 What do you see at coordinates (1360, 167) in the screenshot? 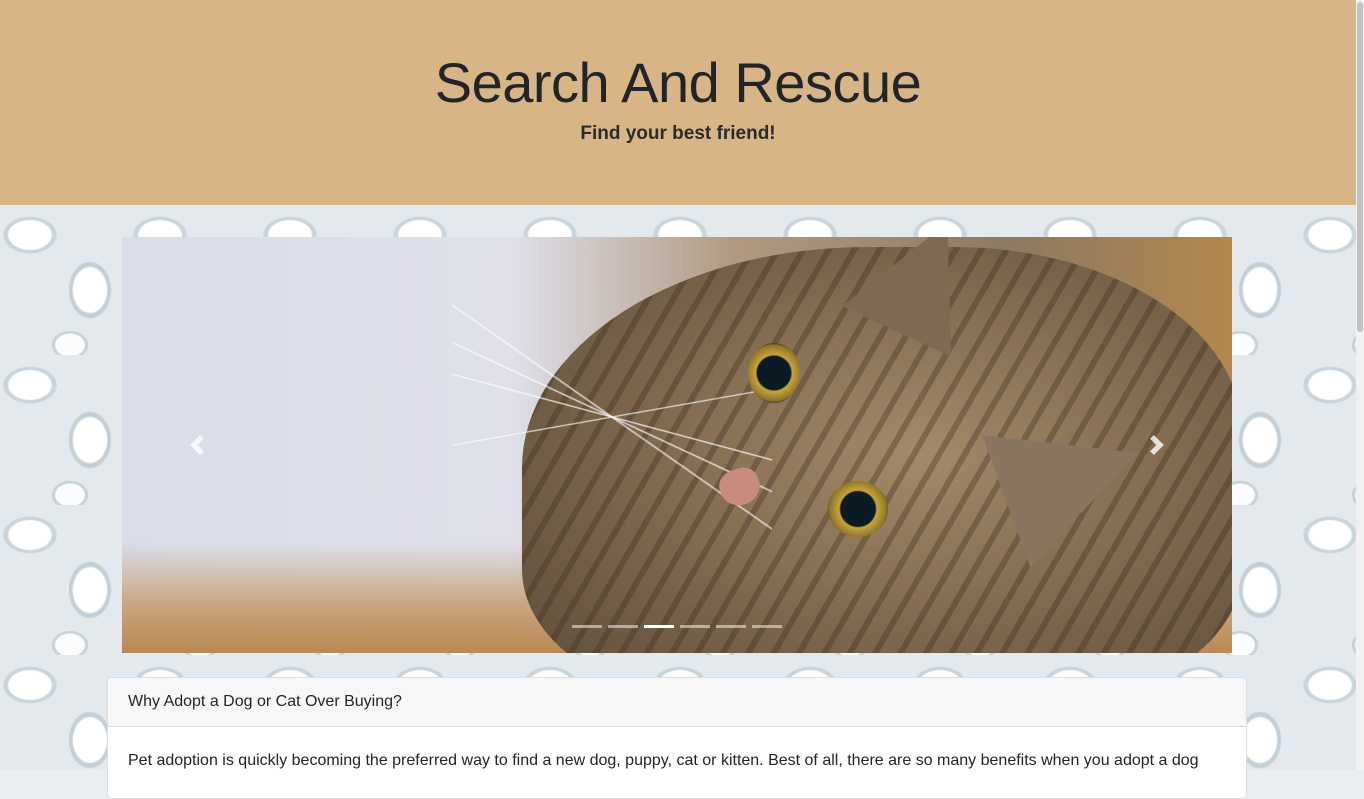
I see `scrollbar-thumb` at bounding box center [1360, 167].